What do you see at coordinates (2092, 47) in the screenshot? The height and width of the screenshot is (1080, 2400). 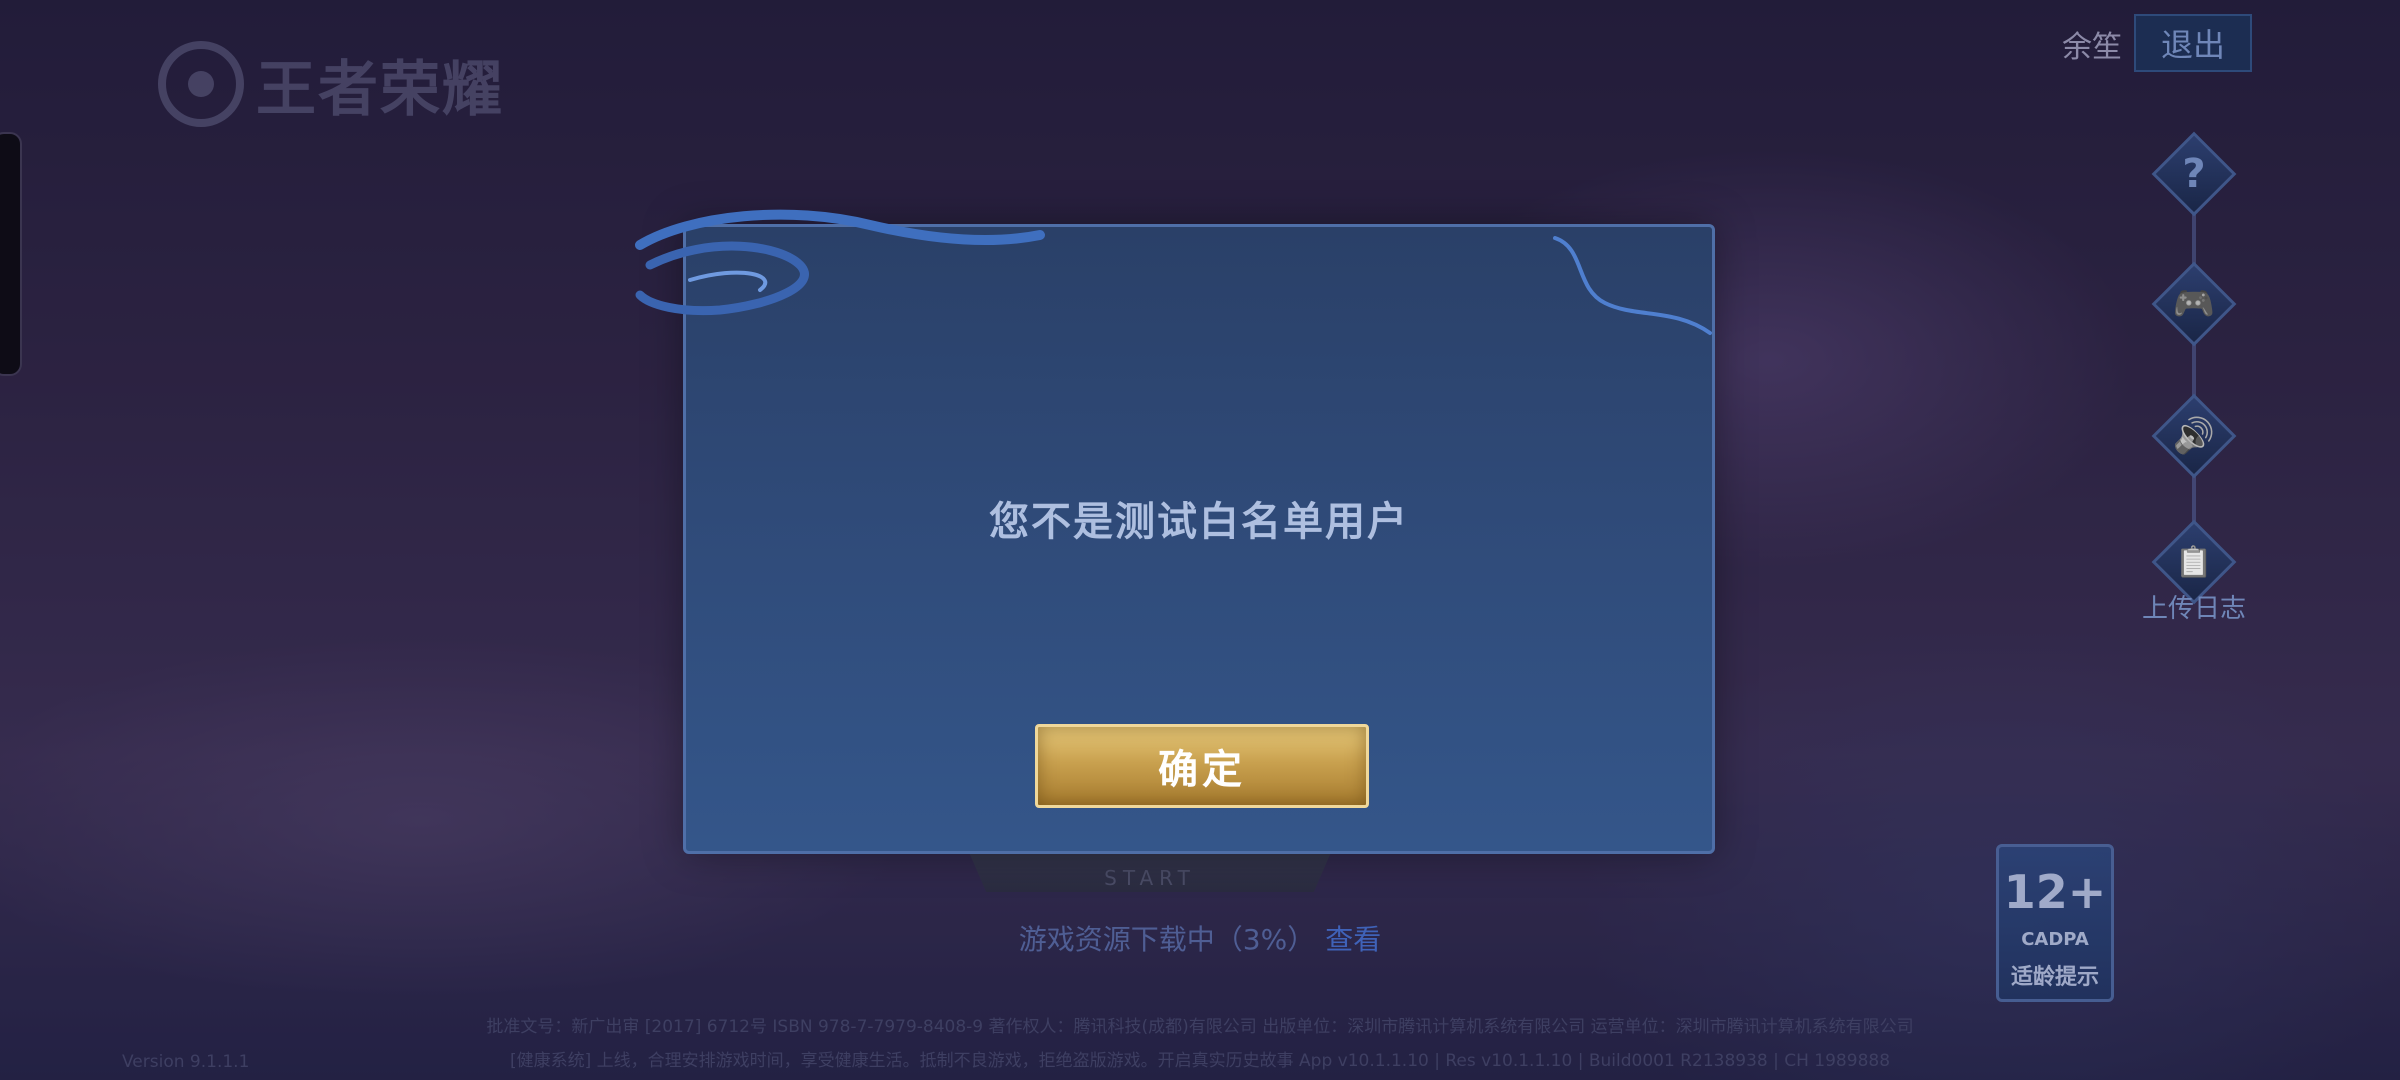 I see `user-name: 余笙` at bounding box center [2092, 47].